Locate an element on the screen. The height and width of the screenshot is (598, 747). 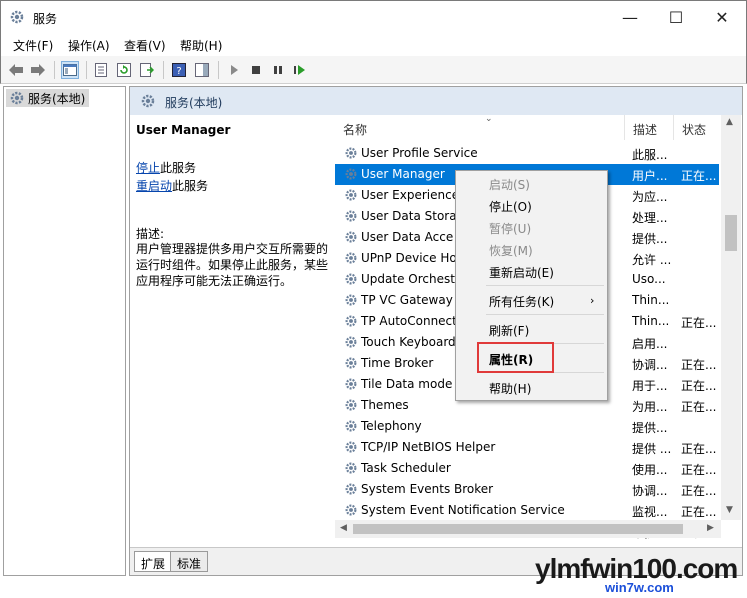
maximize-button: ☐ is located at coordinates (676, 17).